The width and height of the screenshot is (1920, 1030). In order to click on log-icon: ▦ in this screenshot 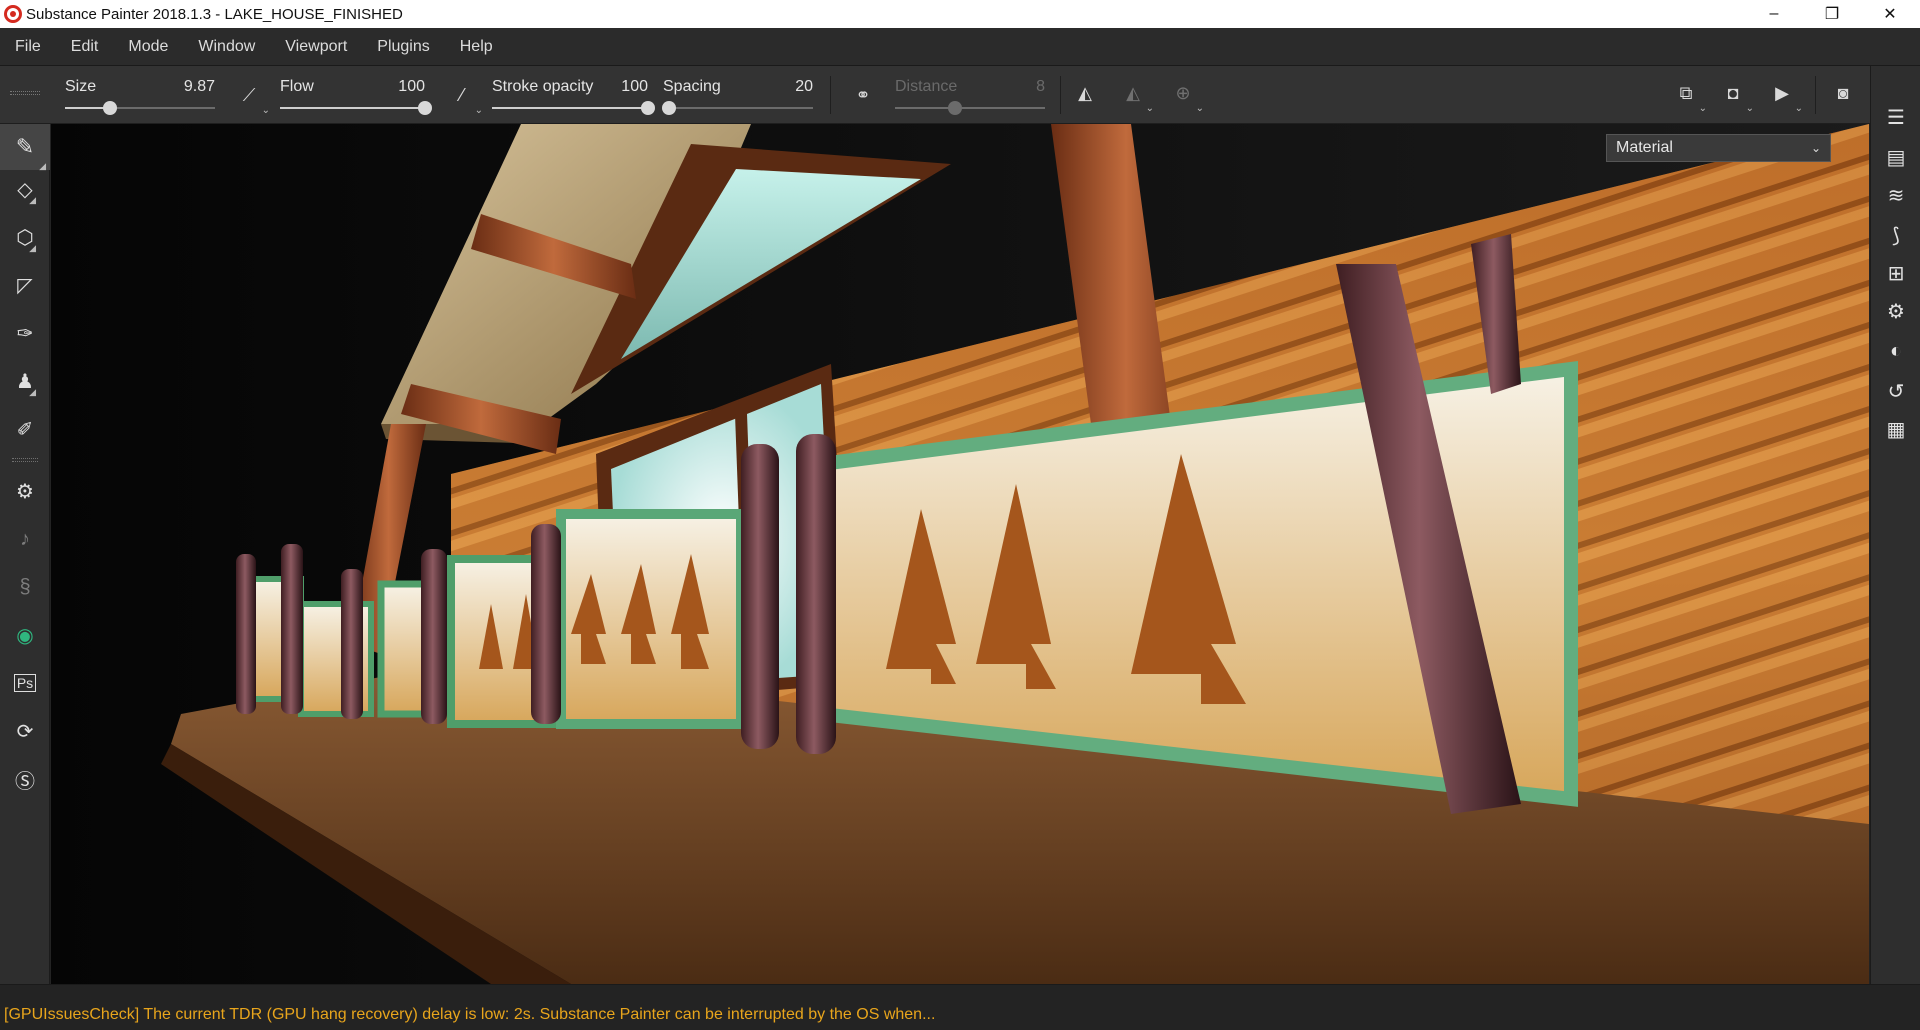, I will do `click(1896, 429)`.